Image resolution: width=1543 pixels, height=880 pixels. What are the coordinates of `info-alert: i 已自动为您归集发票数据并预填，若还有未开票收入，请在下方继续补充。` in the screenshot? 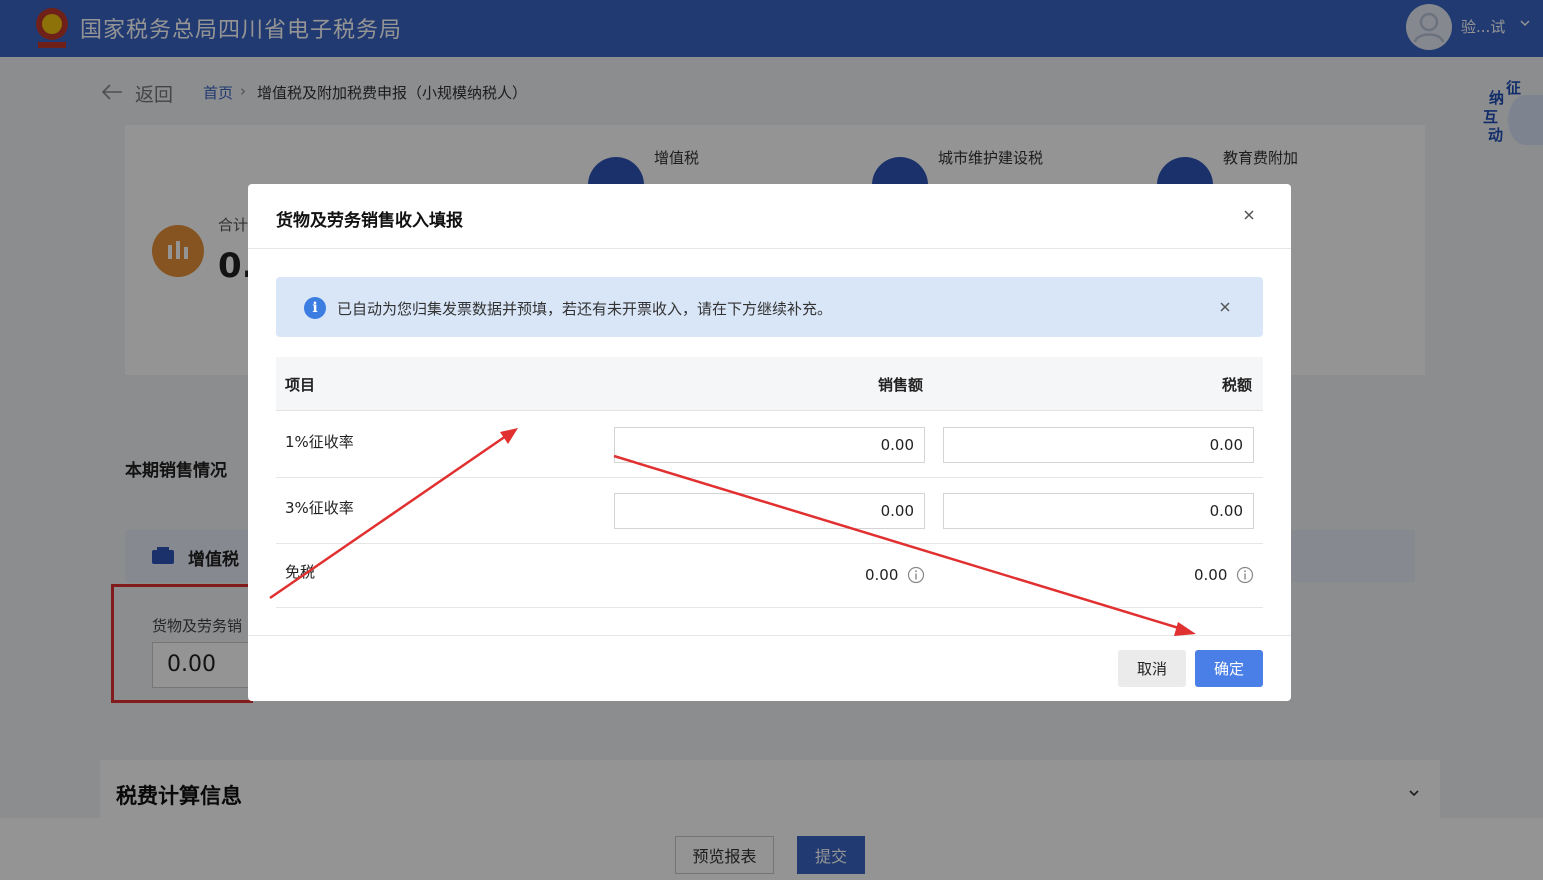 It's located at (769, 307).